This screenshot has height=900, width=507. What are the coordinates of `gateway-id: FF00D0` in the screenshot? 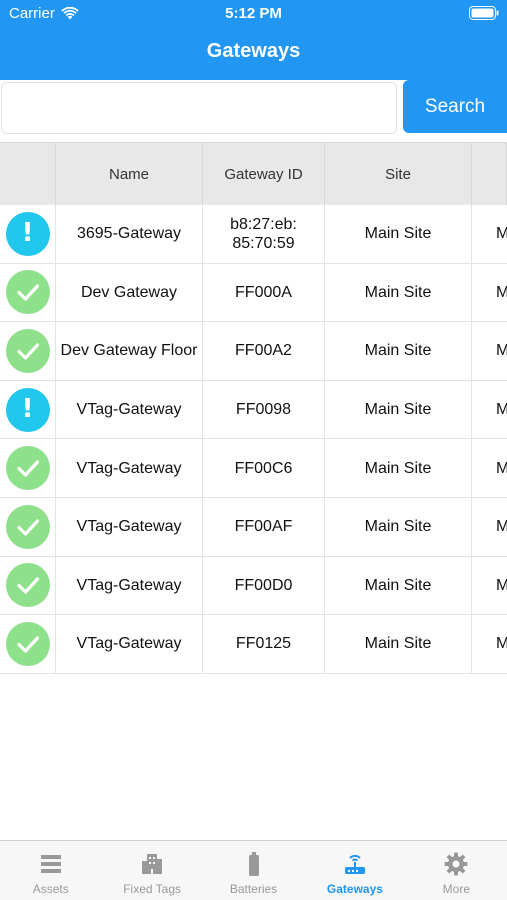 It's located at (264, 585).